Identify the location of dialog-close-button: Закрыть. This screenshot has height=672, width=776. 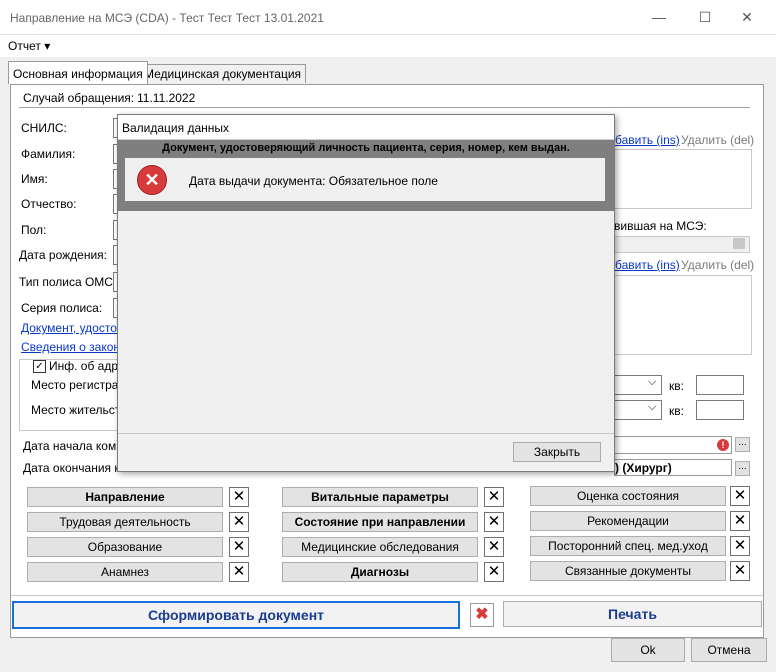
(557, 452).